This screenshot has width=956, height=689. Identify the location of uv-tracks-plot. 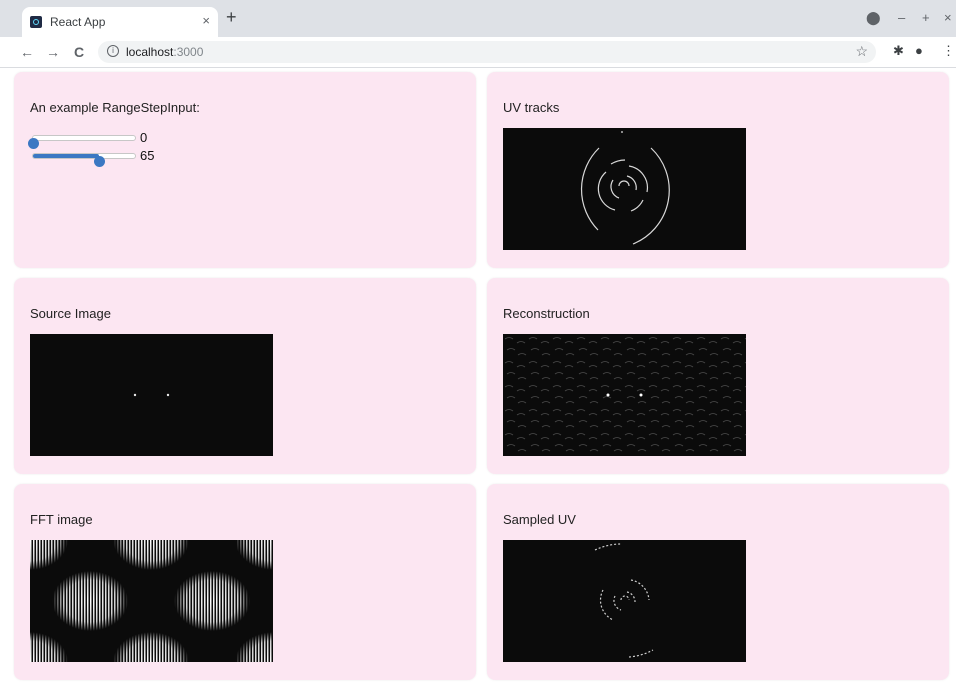
(625, 188).